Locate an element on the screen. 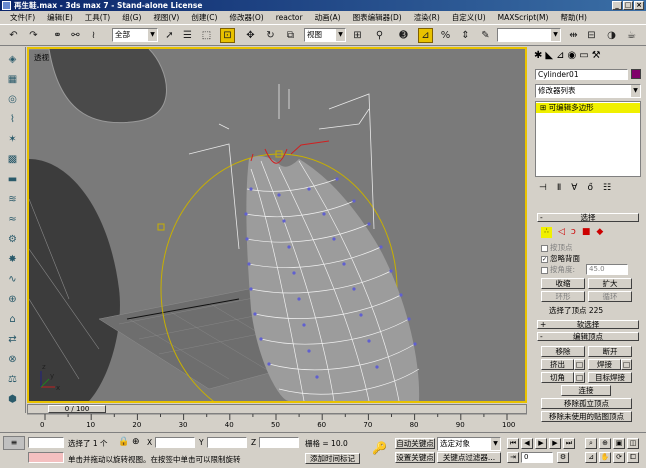 This screenshot has height=468, width=646. remove-unused-map-verts-button: 移除未使用的贴图顶点 is located at coordinates (586, 416).